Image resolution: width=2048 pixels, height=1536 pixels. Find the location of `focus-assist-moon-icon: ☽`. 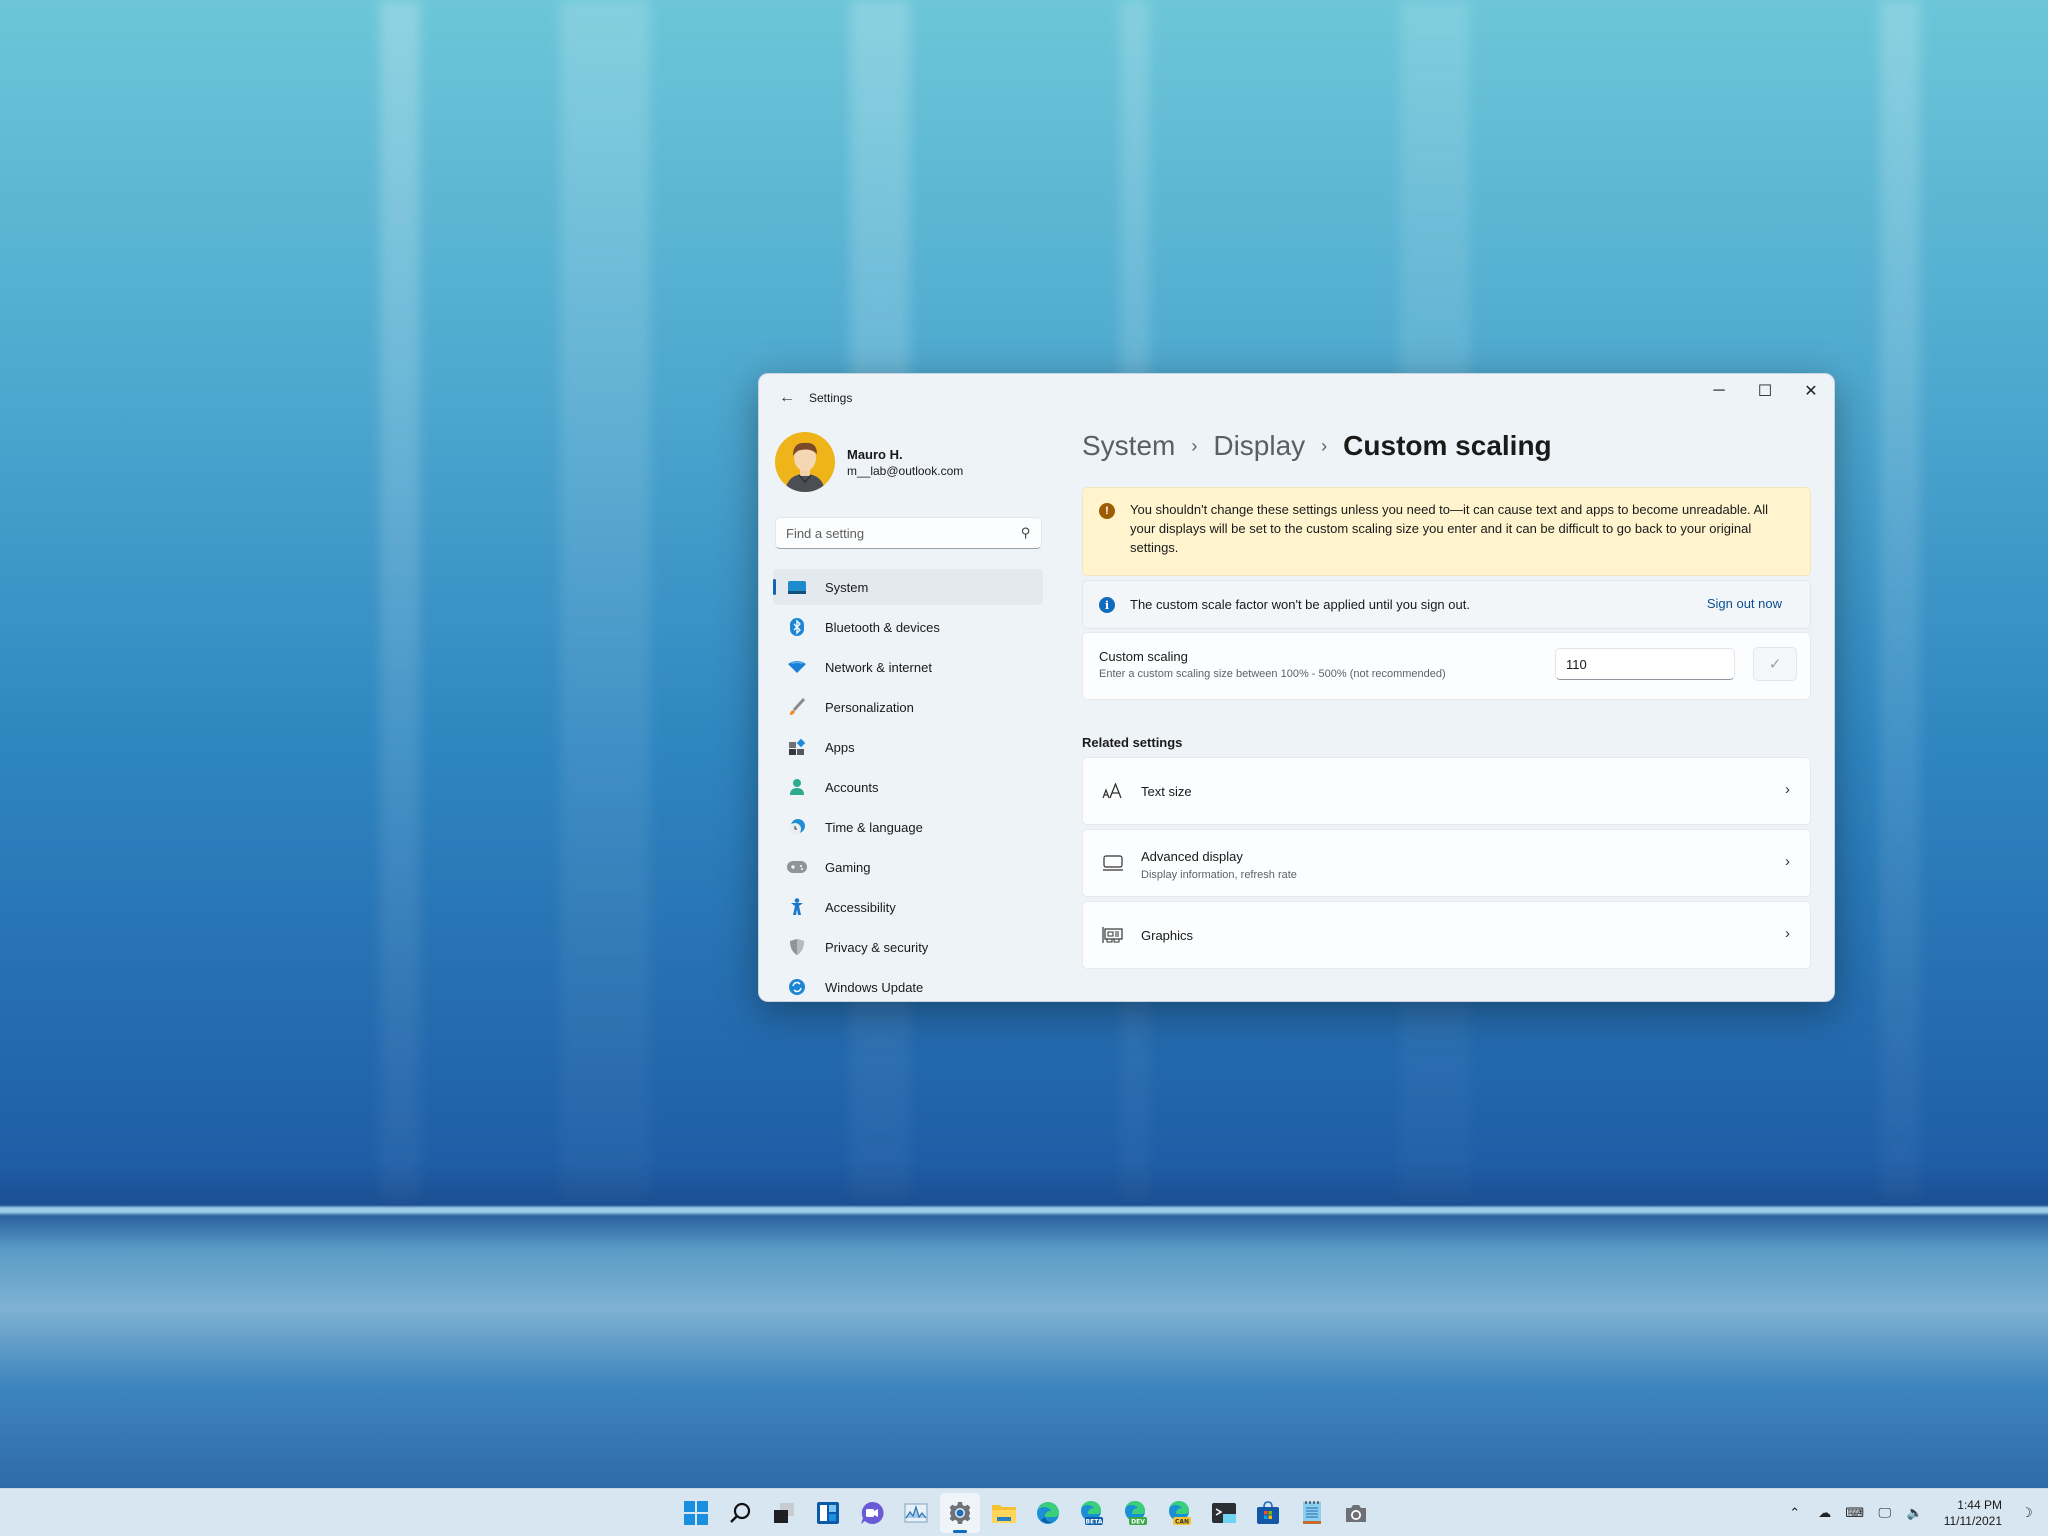

focus-assist-moon-icon: ☽ is located at coordinates (2027, 1513).